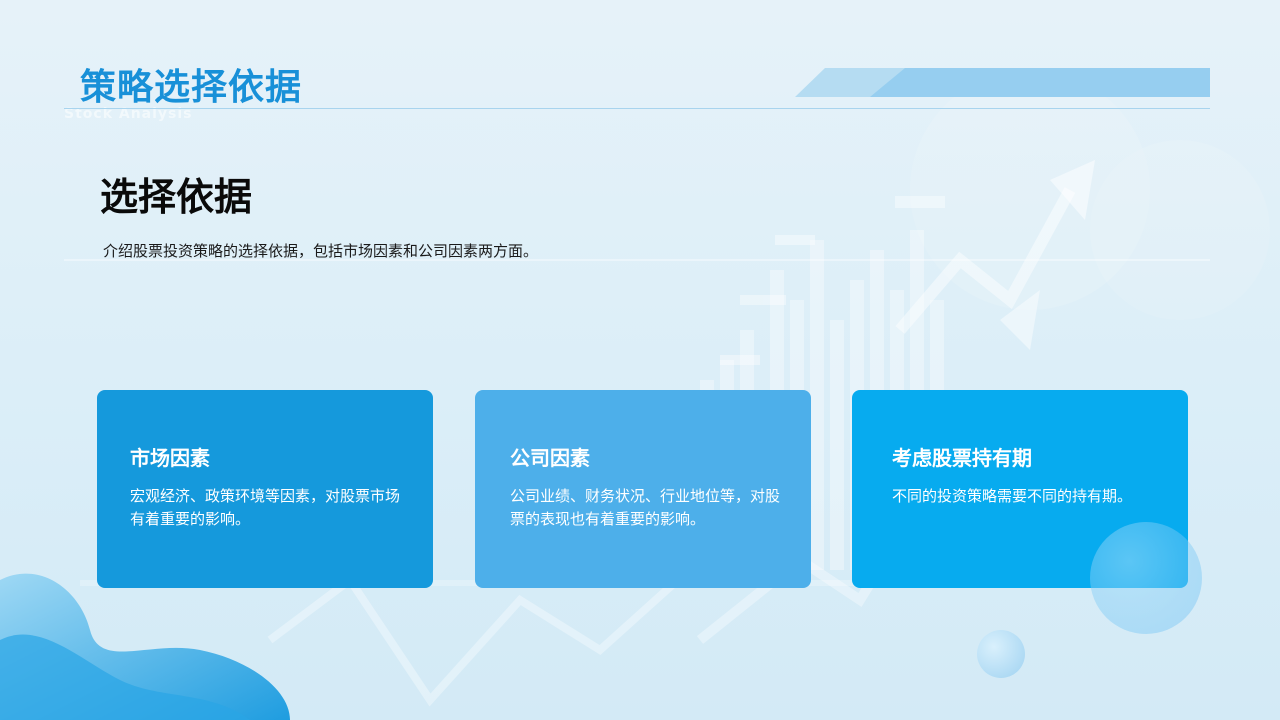 This screenshot has width=1280, height=720. Describe the element at coordinates (1146, 578) in the screenshot. I see `decorative-bubble-large` at that location.